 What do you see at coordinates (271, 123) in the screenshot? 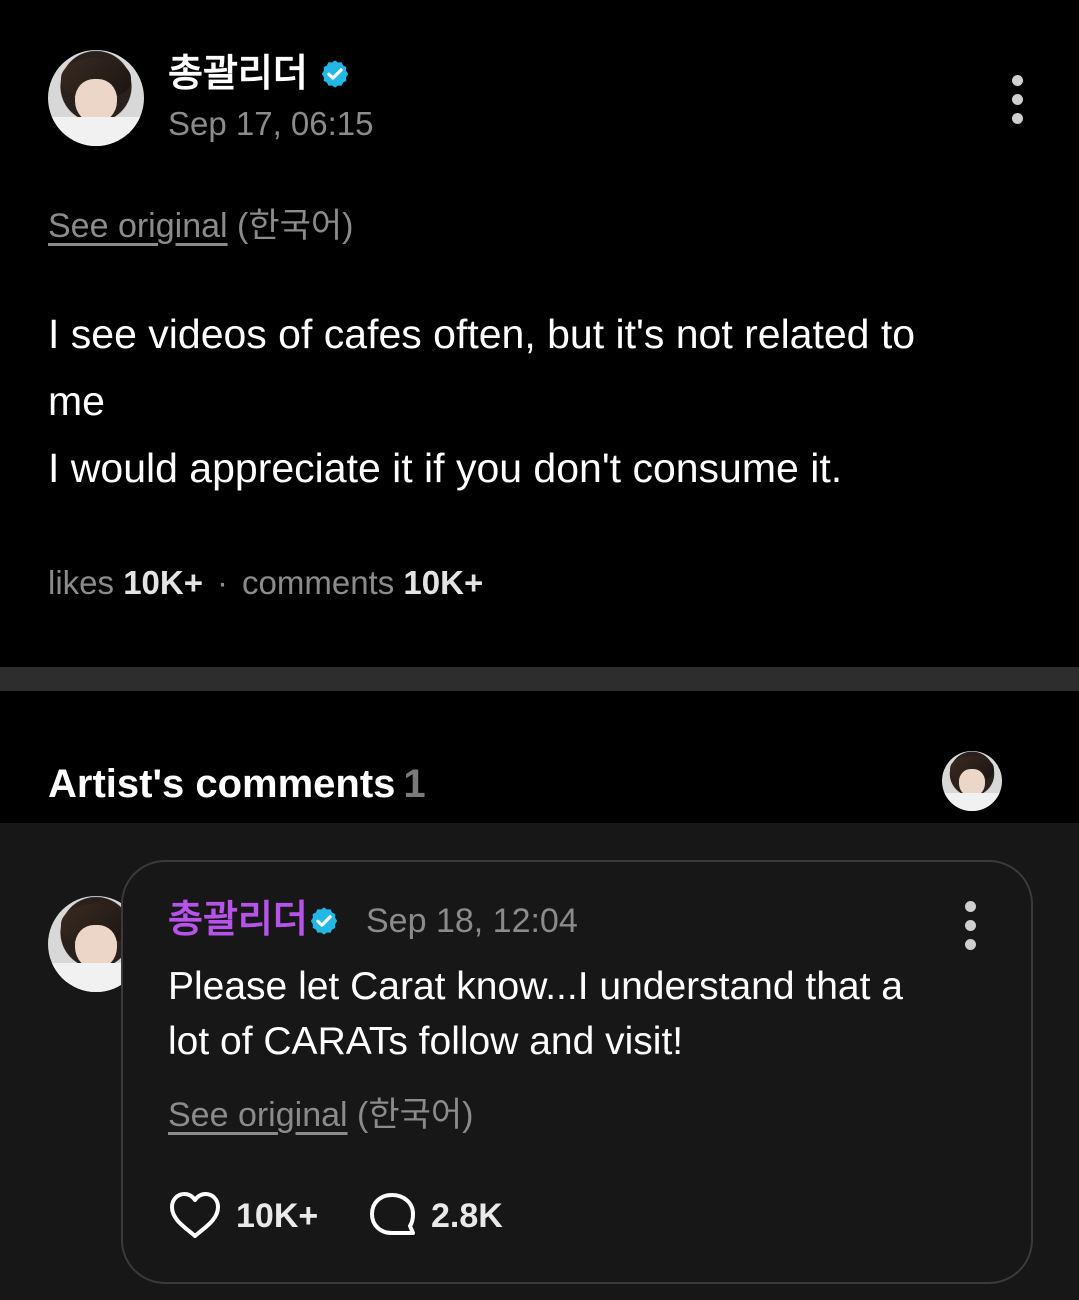
I see `post-date: Sep 17, 06:15` at bounding box center [271, 123].